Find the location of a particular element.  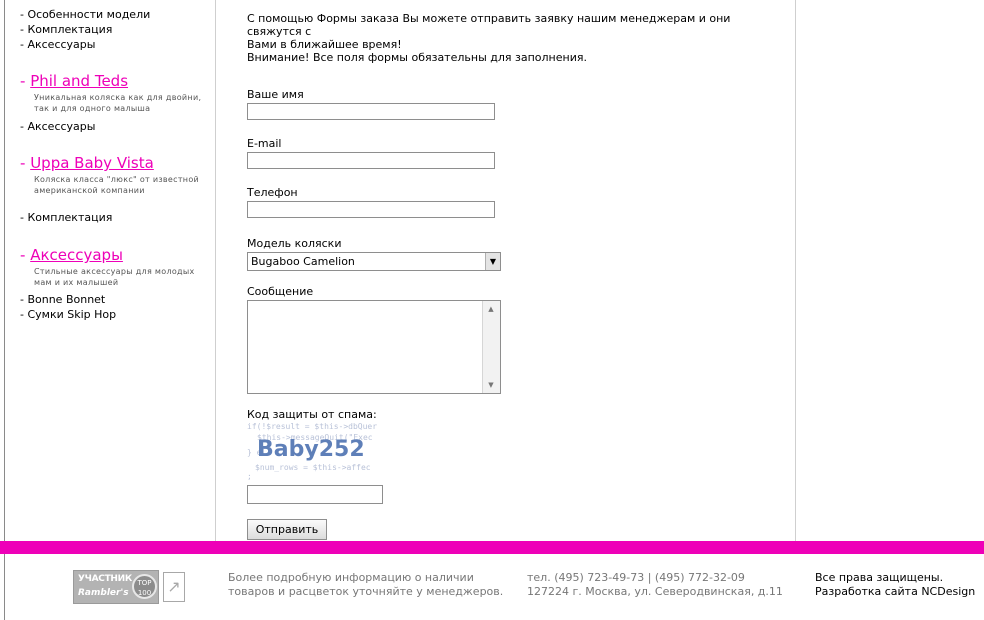

model-selected-value: Bugaboo Camelion is located at coordinates (303, 261).